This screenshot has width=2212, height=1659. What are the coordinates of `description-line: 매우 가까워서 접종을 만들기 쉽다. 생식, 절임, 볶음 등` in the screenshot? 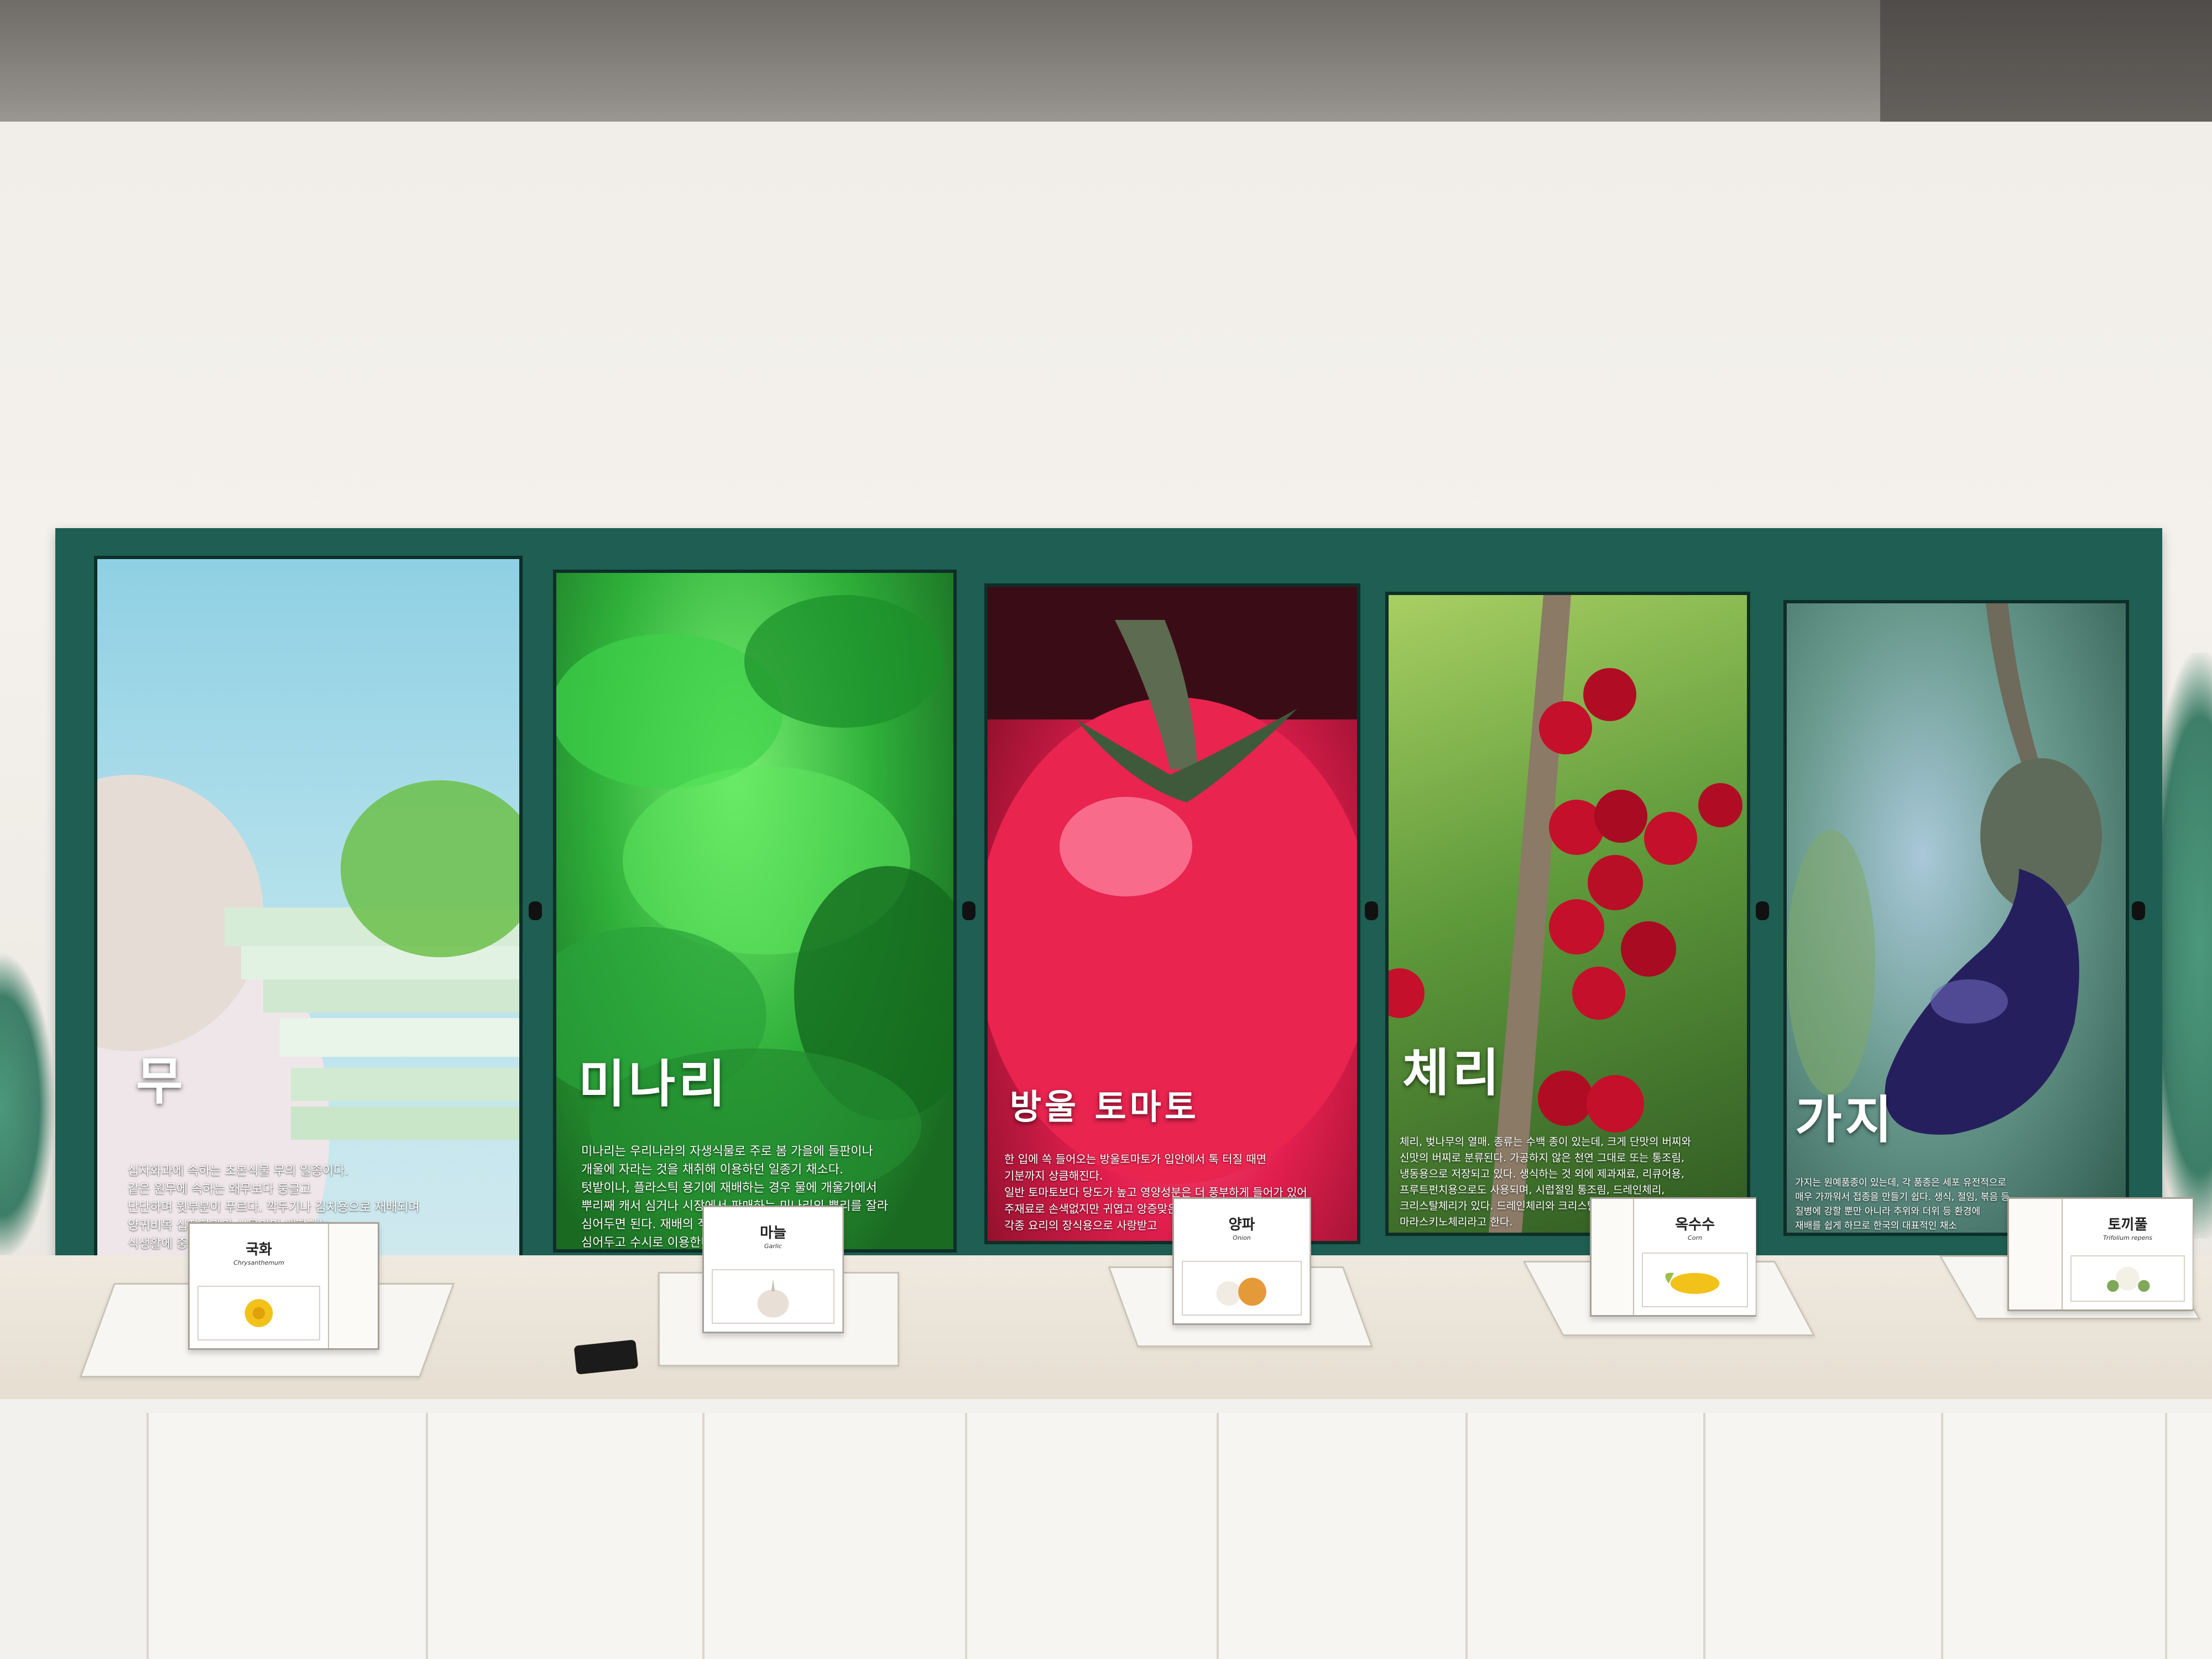 It's located at (1903, 1198).